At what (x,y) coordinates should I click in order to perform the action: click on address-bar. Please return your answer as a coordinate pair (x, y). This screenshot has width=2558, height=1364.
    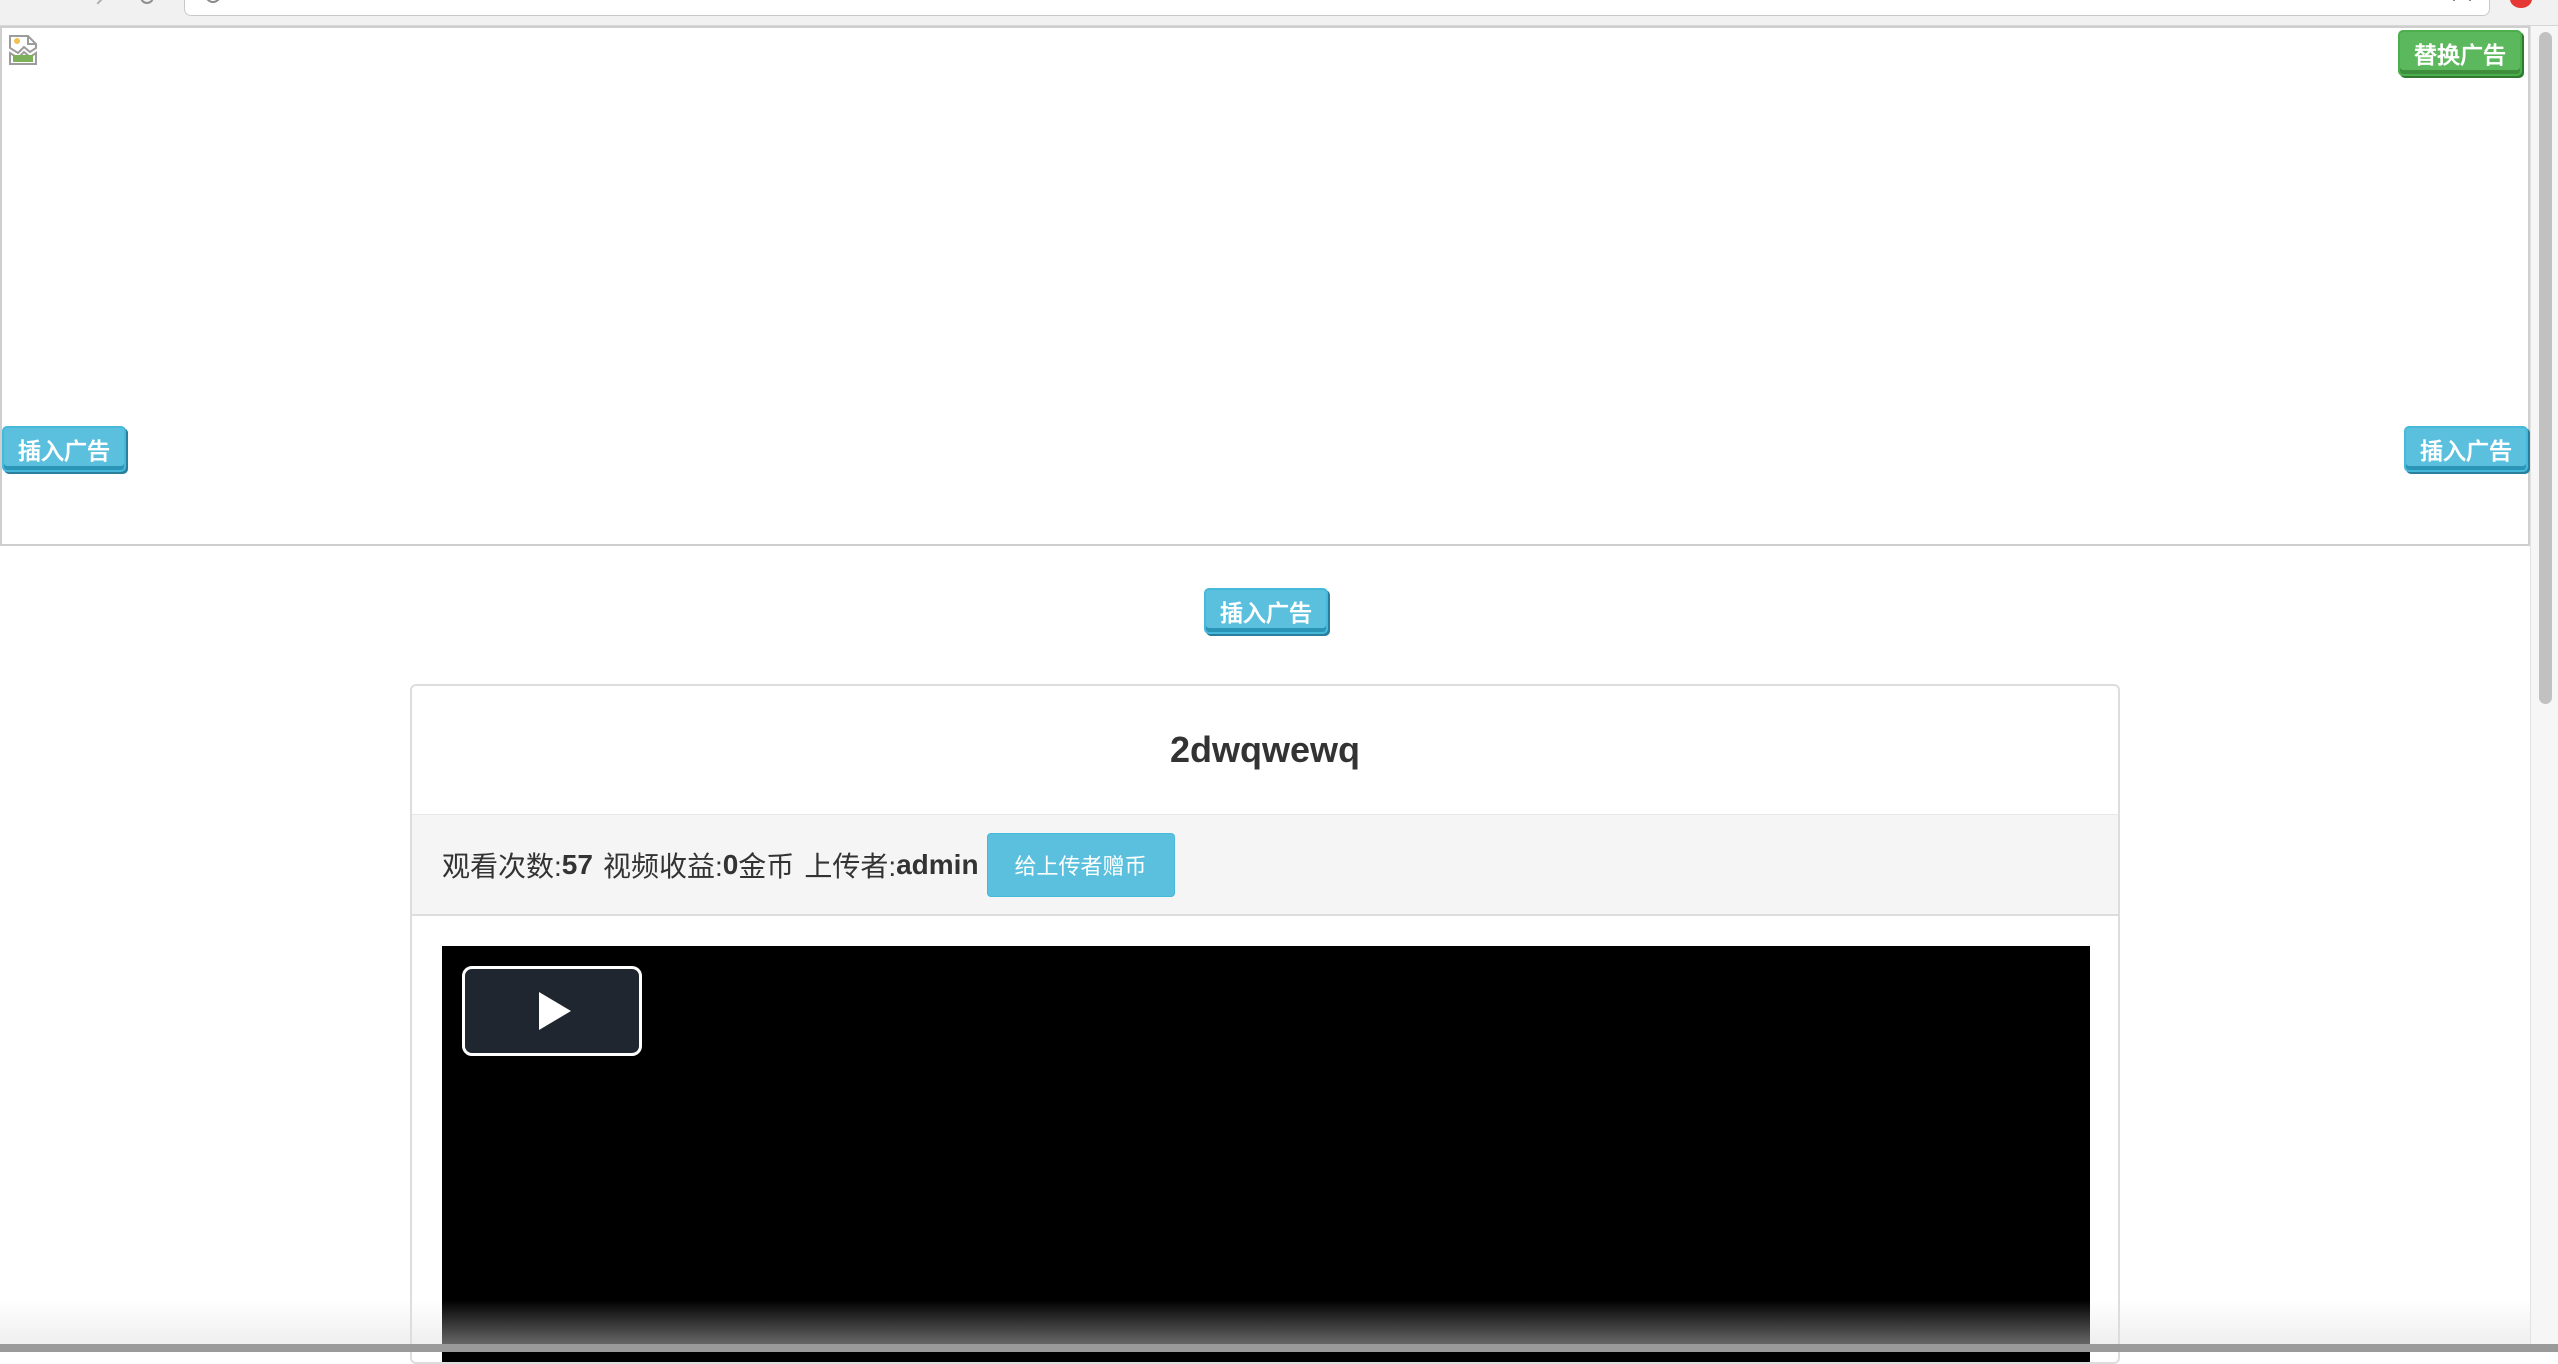
    Looking at the image, I should click on (1337, 8).